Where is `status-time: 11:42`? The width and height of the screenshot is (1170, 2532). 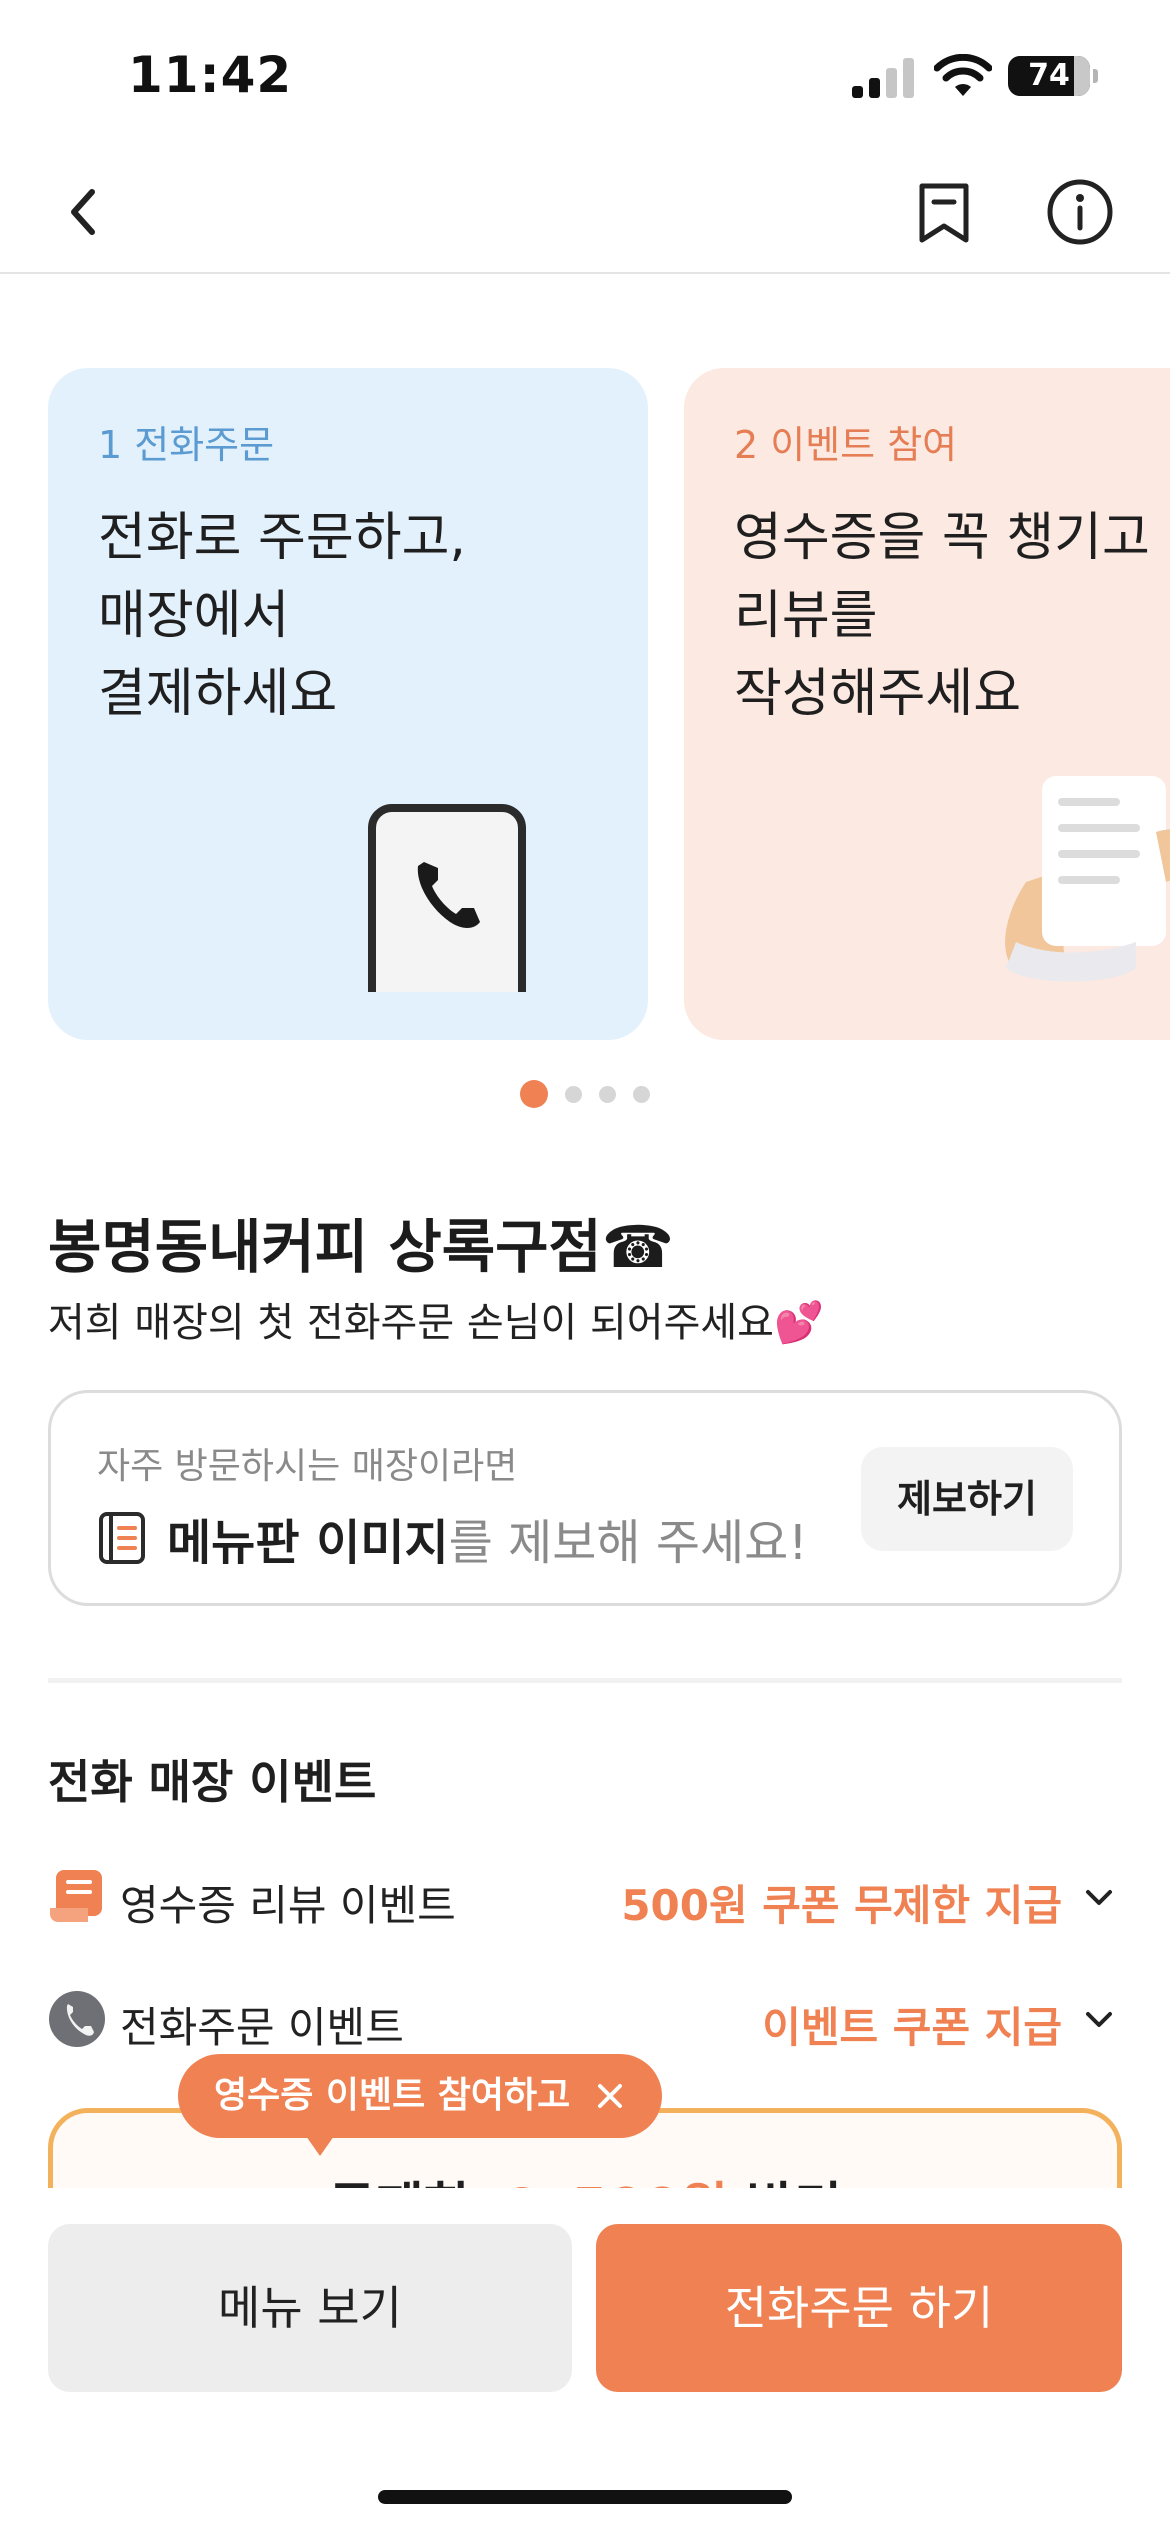 status-time: 11:42 is located at coordinates (210, 75).